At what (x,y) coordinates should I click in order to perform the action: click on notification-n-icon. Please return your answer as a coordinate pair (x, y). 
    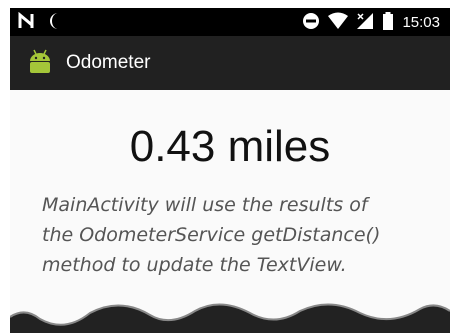
    Looking at the image, I should click on (27, 22).